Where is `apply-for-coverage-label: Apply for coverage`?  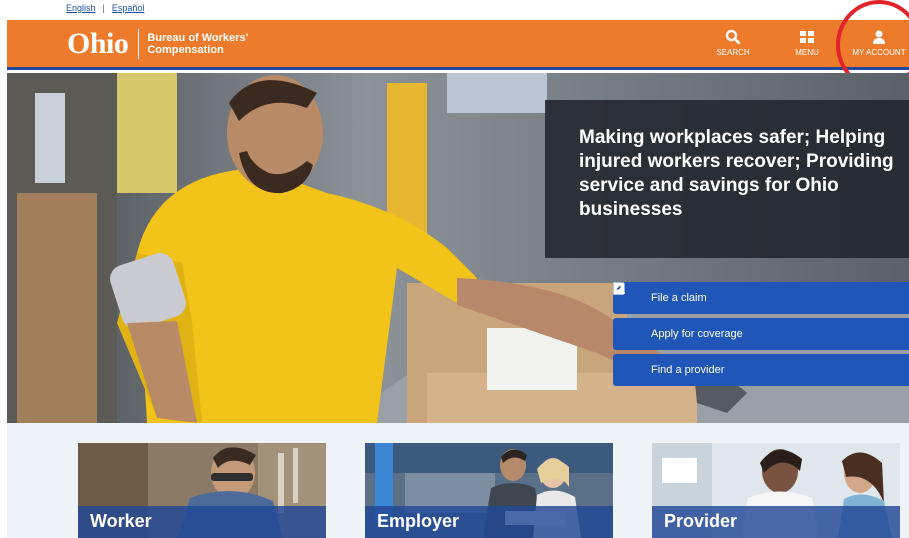
apply-for-coverage-label: Apply for coverage is located at coordinates (697, 334).